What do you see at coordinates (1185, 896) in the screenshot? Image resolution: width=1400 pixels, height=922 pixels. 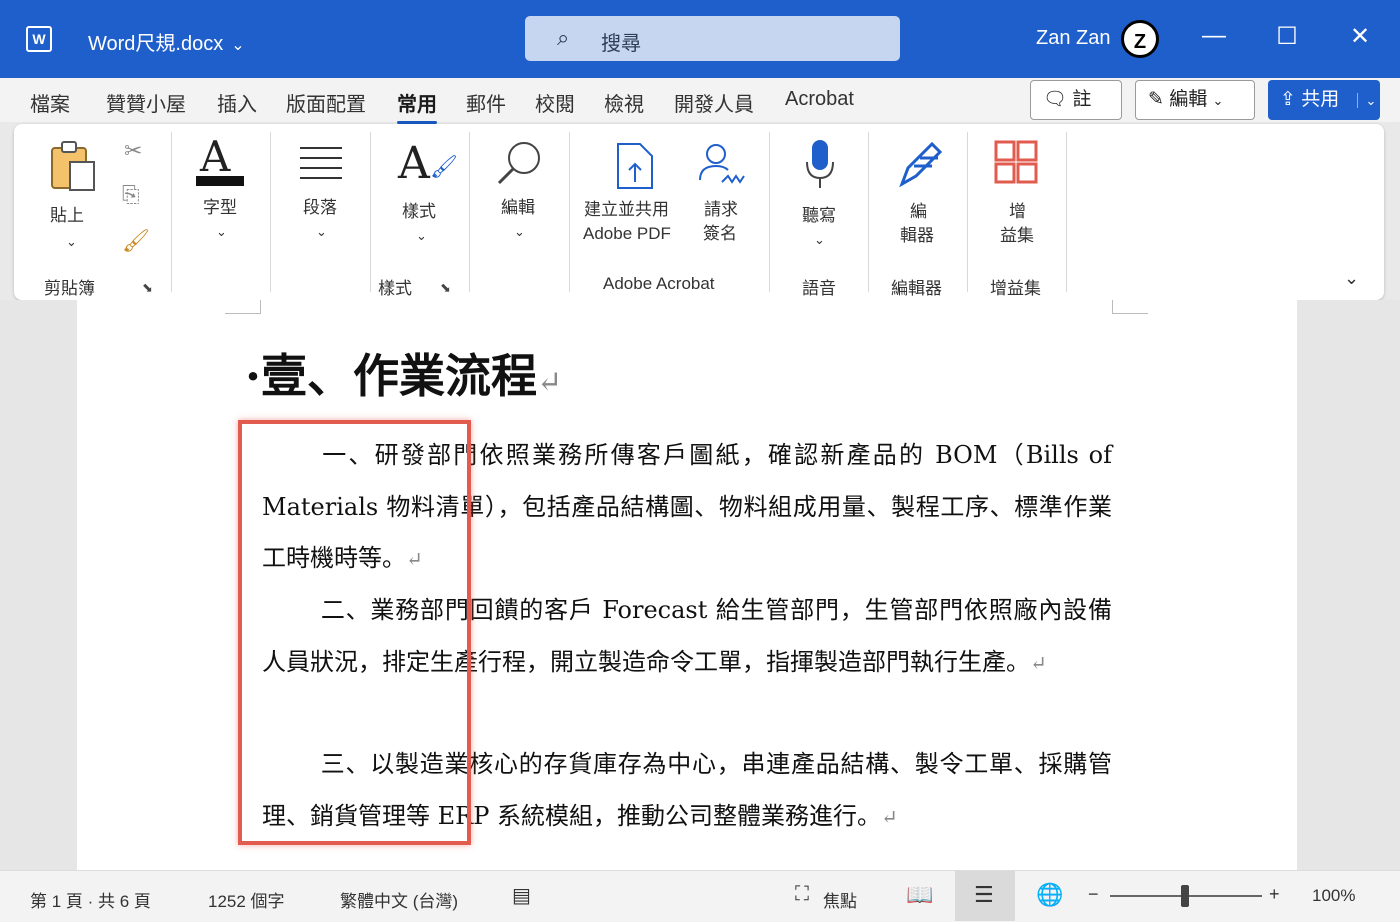 I see `zoom-slider-thumb` at bounding box center [1185, 896].